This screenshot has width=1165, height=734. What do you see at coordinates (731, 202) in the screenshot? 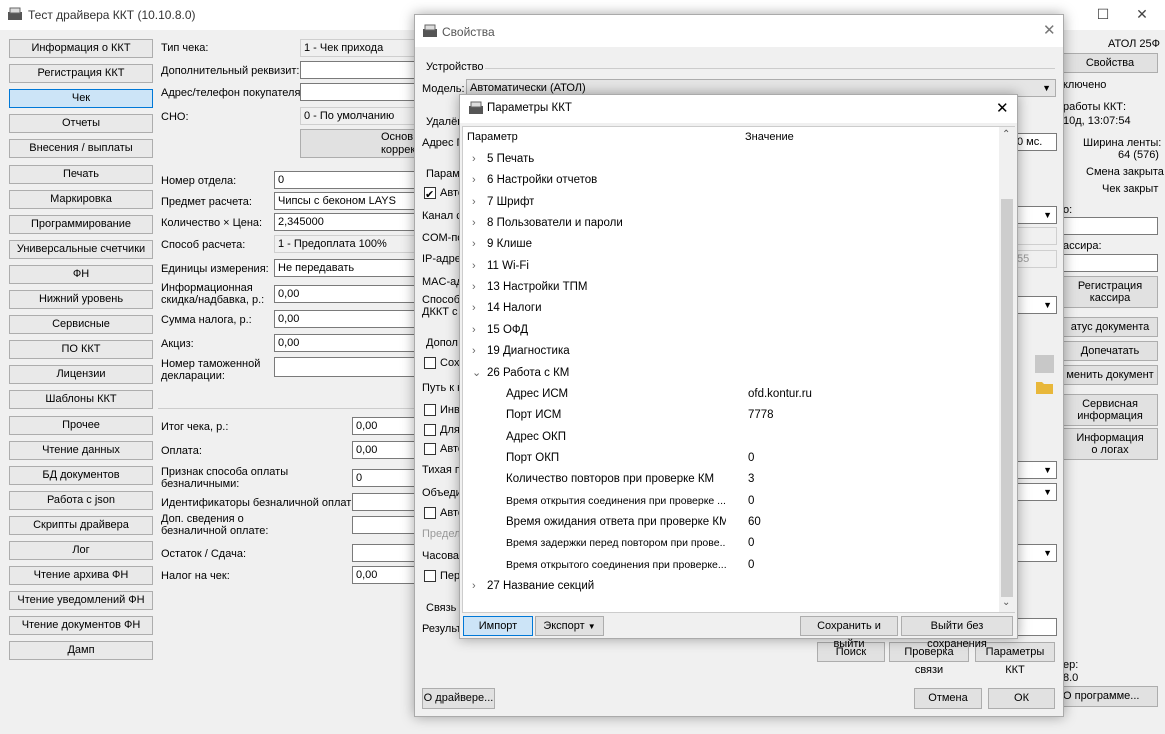
I see `tree-row: › 7 Шрифт` at bounding box center [731, 202].